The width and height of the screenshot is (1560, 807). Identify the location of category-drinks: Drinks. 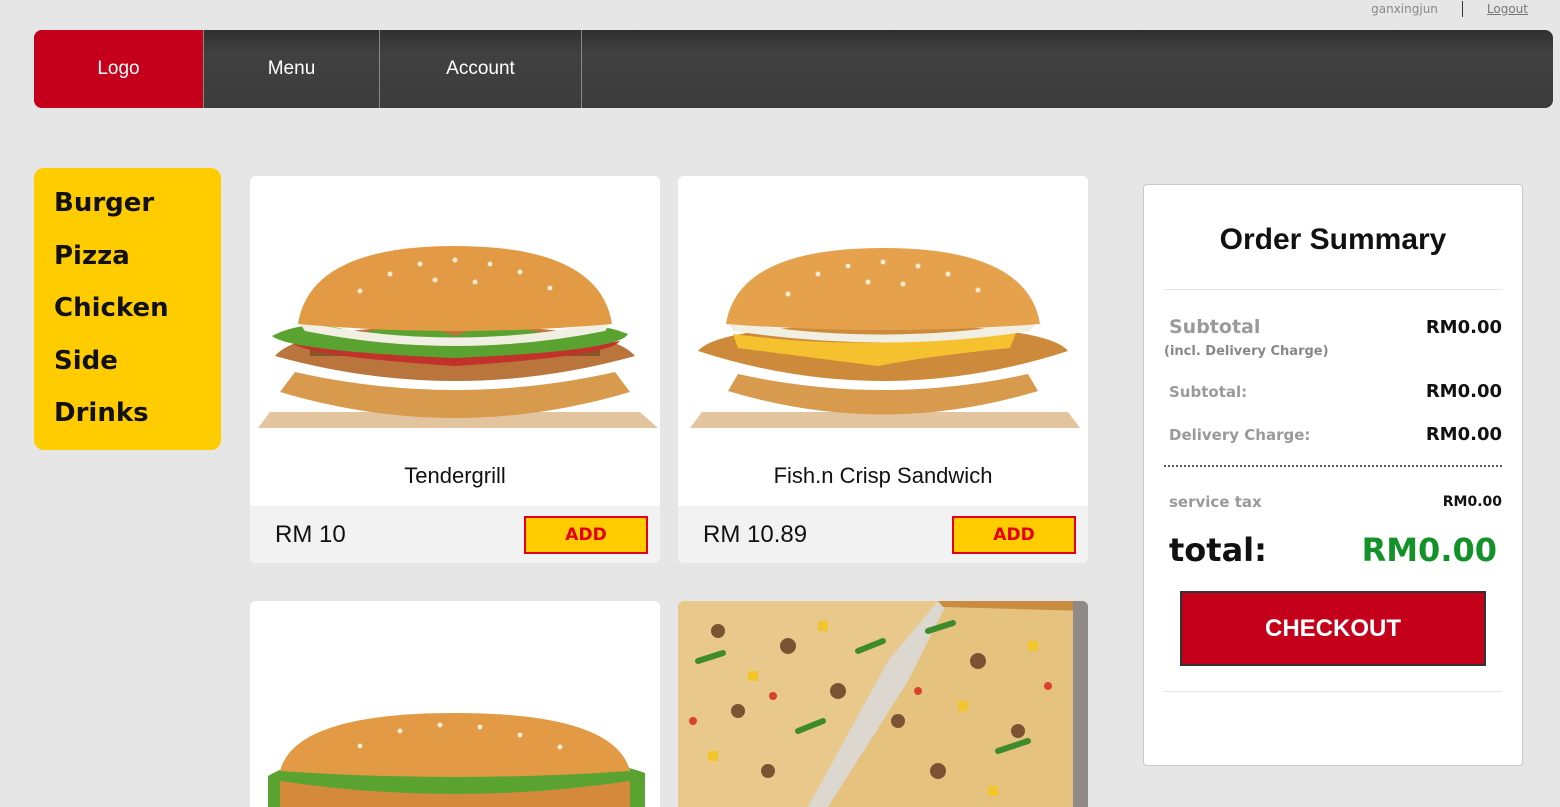
(137, 420).